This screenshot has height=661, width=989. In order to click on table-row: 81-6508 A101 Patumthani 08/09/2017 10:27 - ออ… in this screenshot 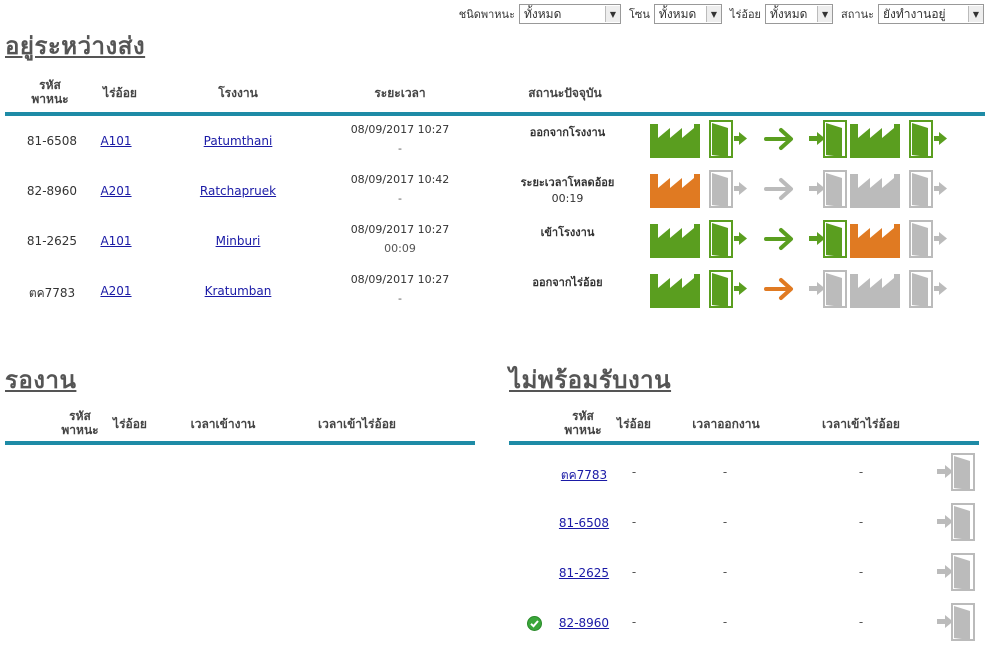, I will do `click(494, 141)`.